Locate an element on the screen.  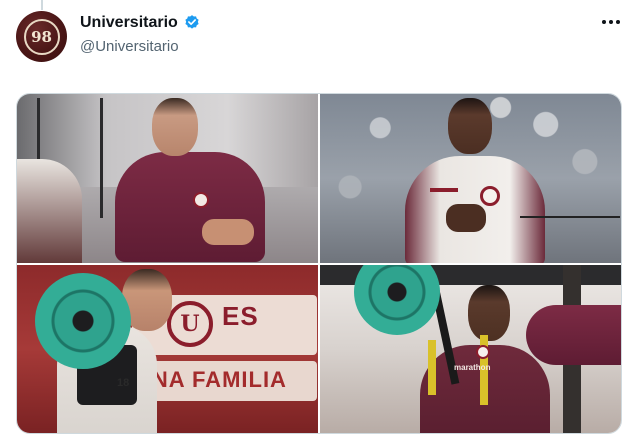
avatar-logo: 98 is located at coordinates (41, 36).